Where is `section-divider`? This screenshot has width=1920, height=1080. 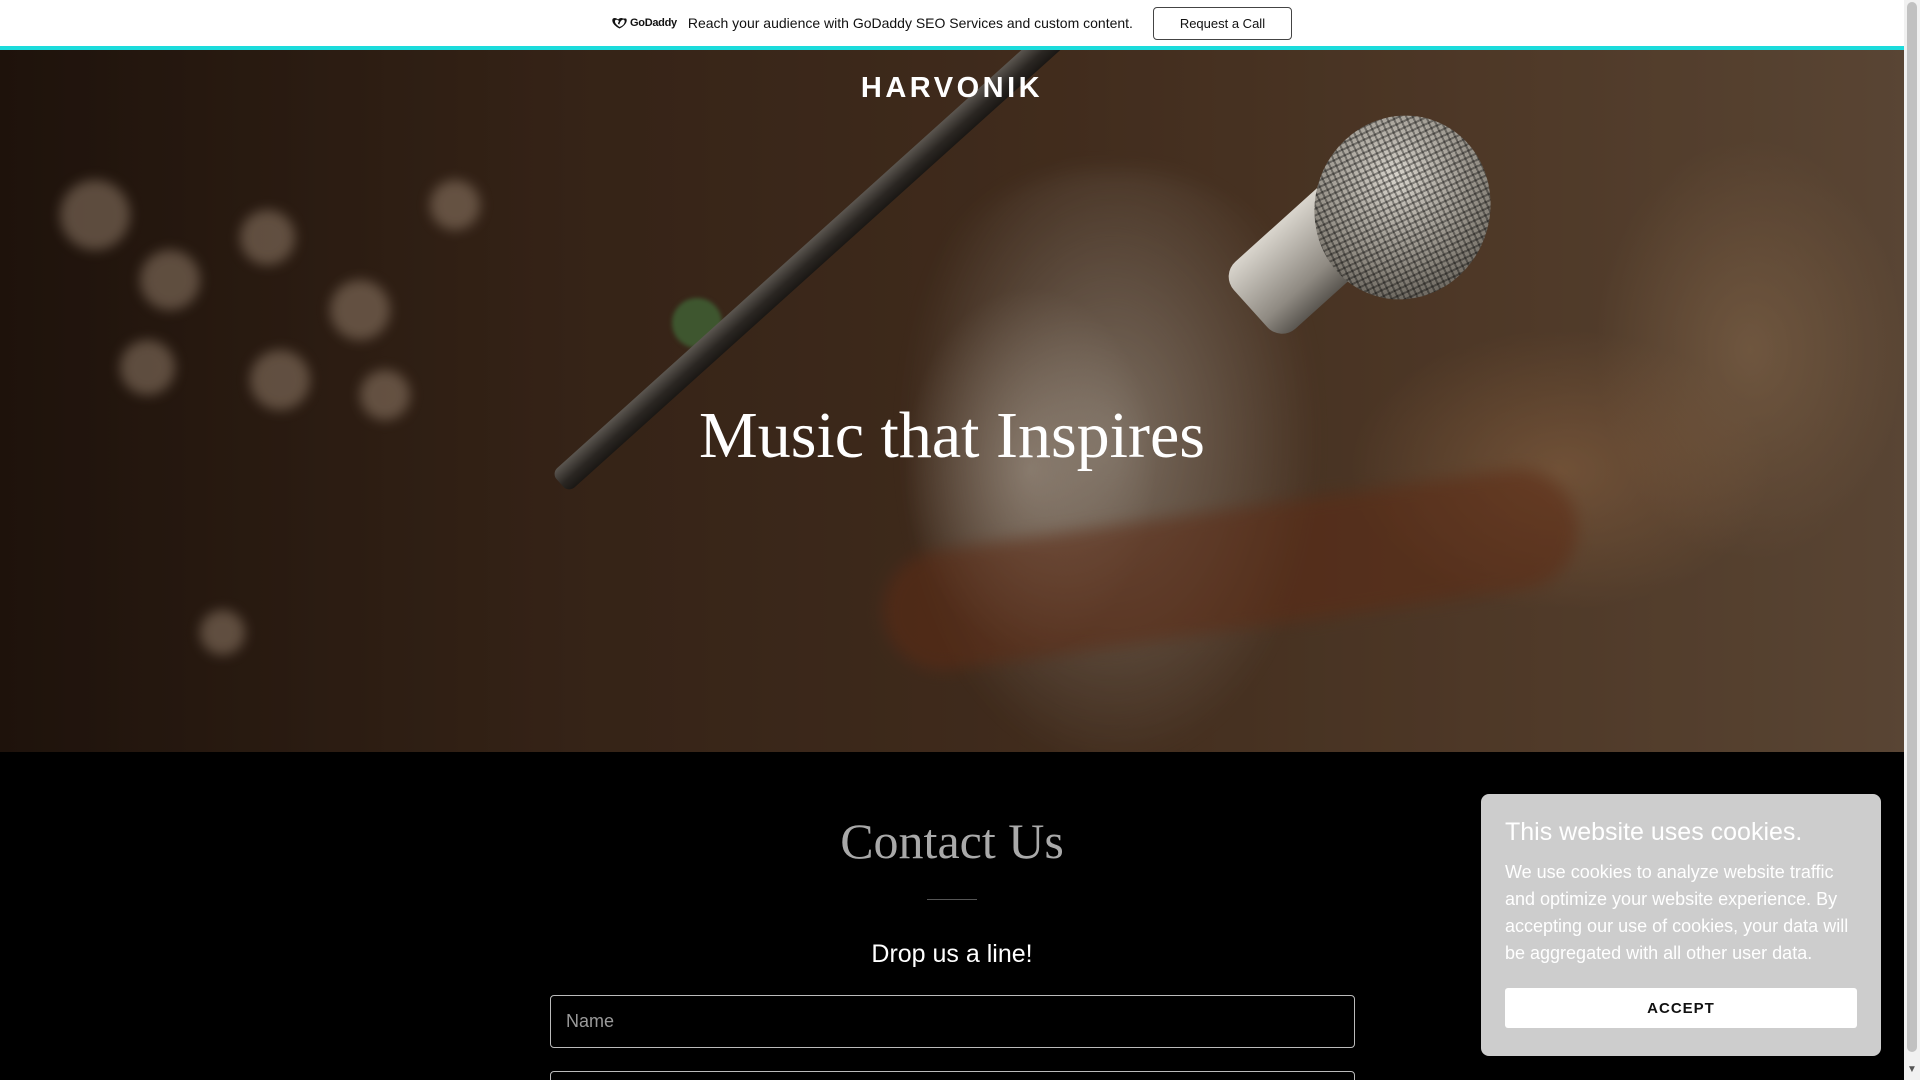
section-divider is located at coordinates (952, 899).